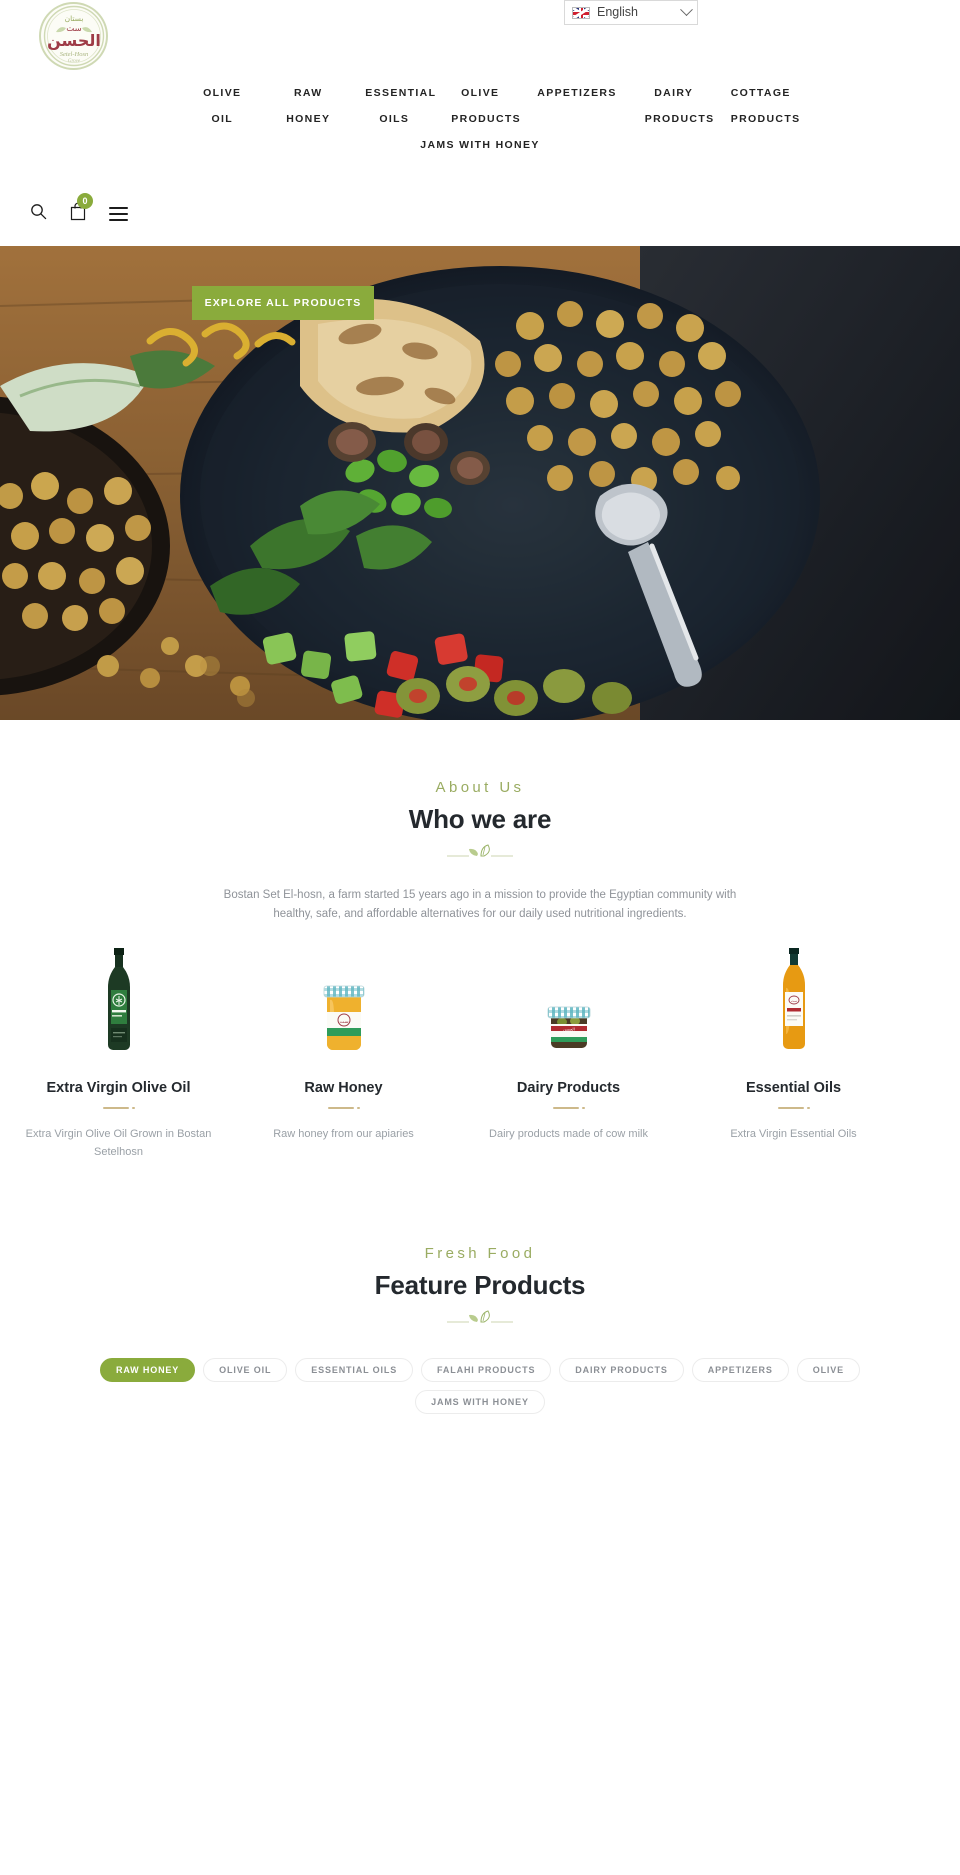 The height and width of the screenshot is (1875, 960). What do you see at coordinates (222, 106) in the screenshot?
I see `nav-item-olive-oil: OLIVE OIL` at bounding box center [222, 106].